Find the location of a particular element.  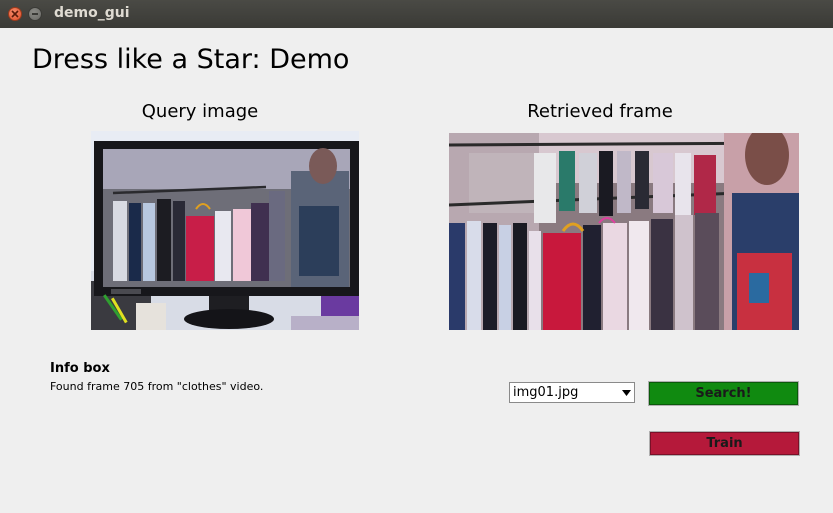

app-title: Dress like a Star: Demo is located at coordinates (191, 59).